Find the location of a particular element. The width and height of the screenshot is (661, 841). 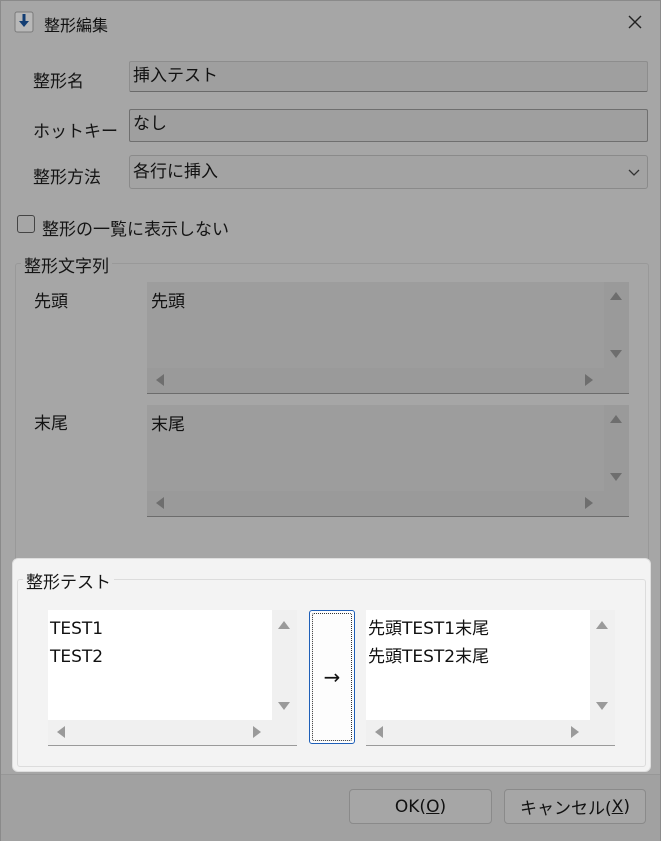

method-select-value: 各行に挿入 is located at coordinates (175, 172).